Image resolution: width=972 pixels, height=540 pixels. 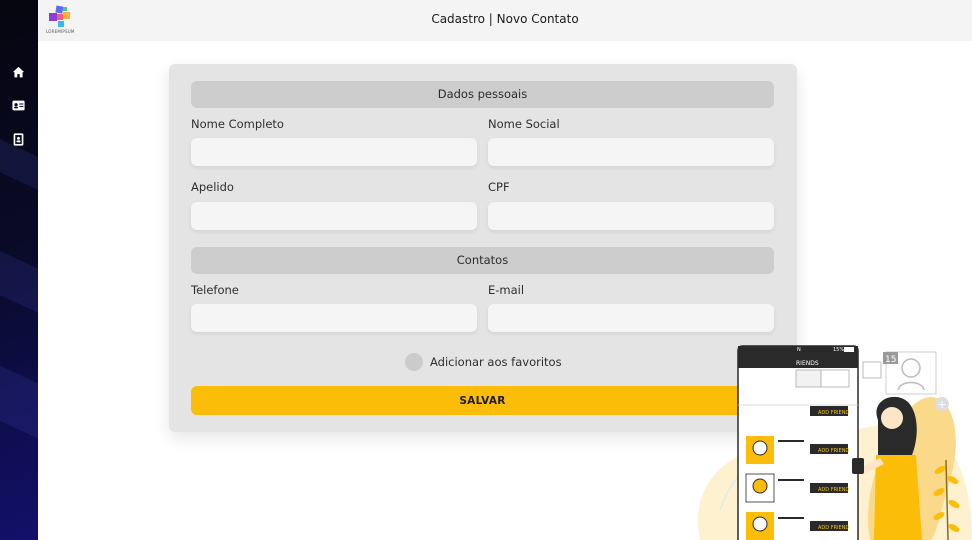 I want to click on nickname-label: Apelido, so click(x=212, y=187).